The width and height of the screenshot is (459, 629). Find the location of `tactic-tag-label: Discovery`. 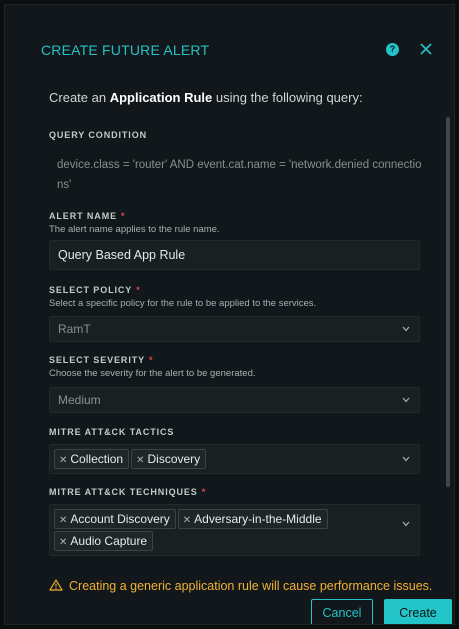

tactic-tag-label: Discovery is located at coordinates (174, 459).